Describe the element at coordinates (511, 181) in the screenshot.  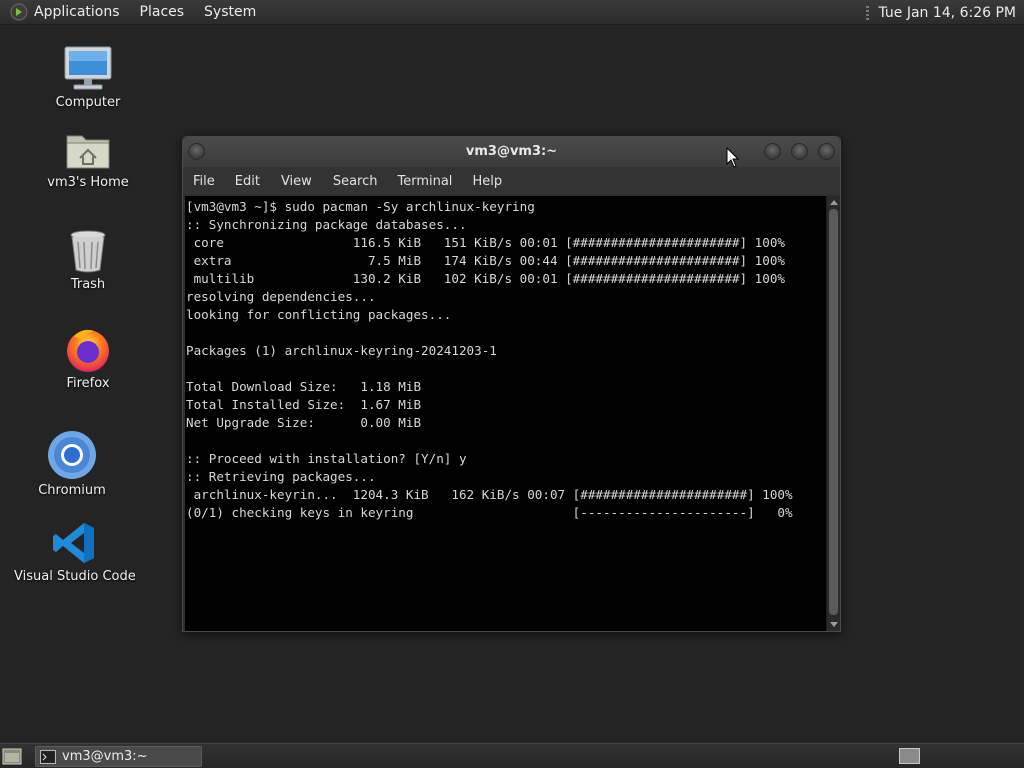
I see `terminal-menubar: File Edit View Search Terminal Help` at that location.